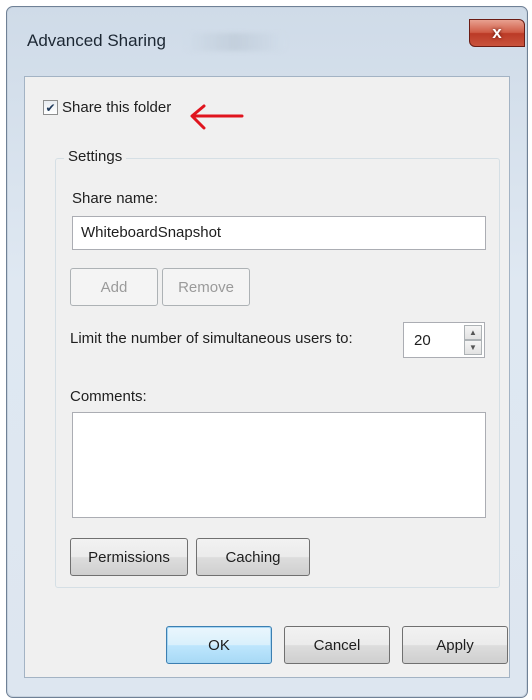 The height and width of the screenshot is (700, 532). I want to click on user-limit-value: 20, so click(422, 340).